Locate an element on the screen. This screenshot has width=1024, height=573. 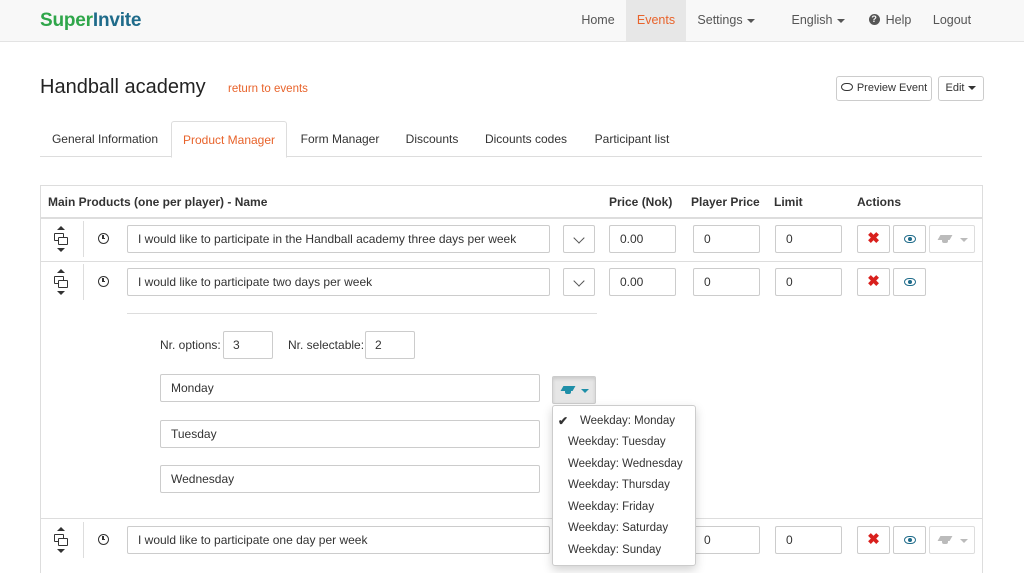
nav-language: English is located at coordinates (818, 20).